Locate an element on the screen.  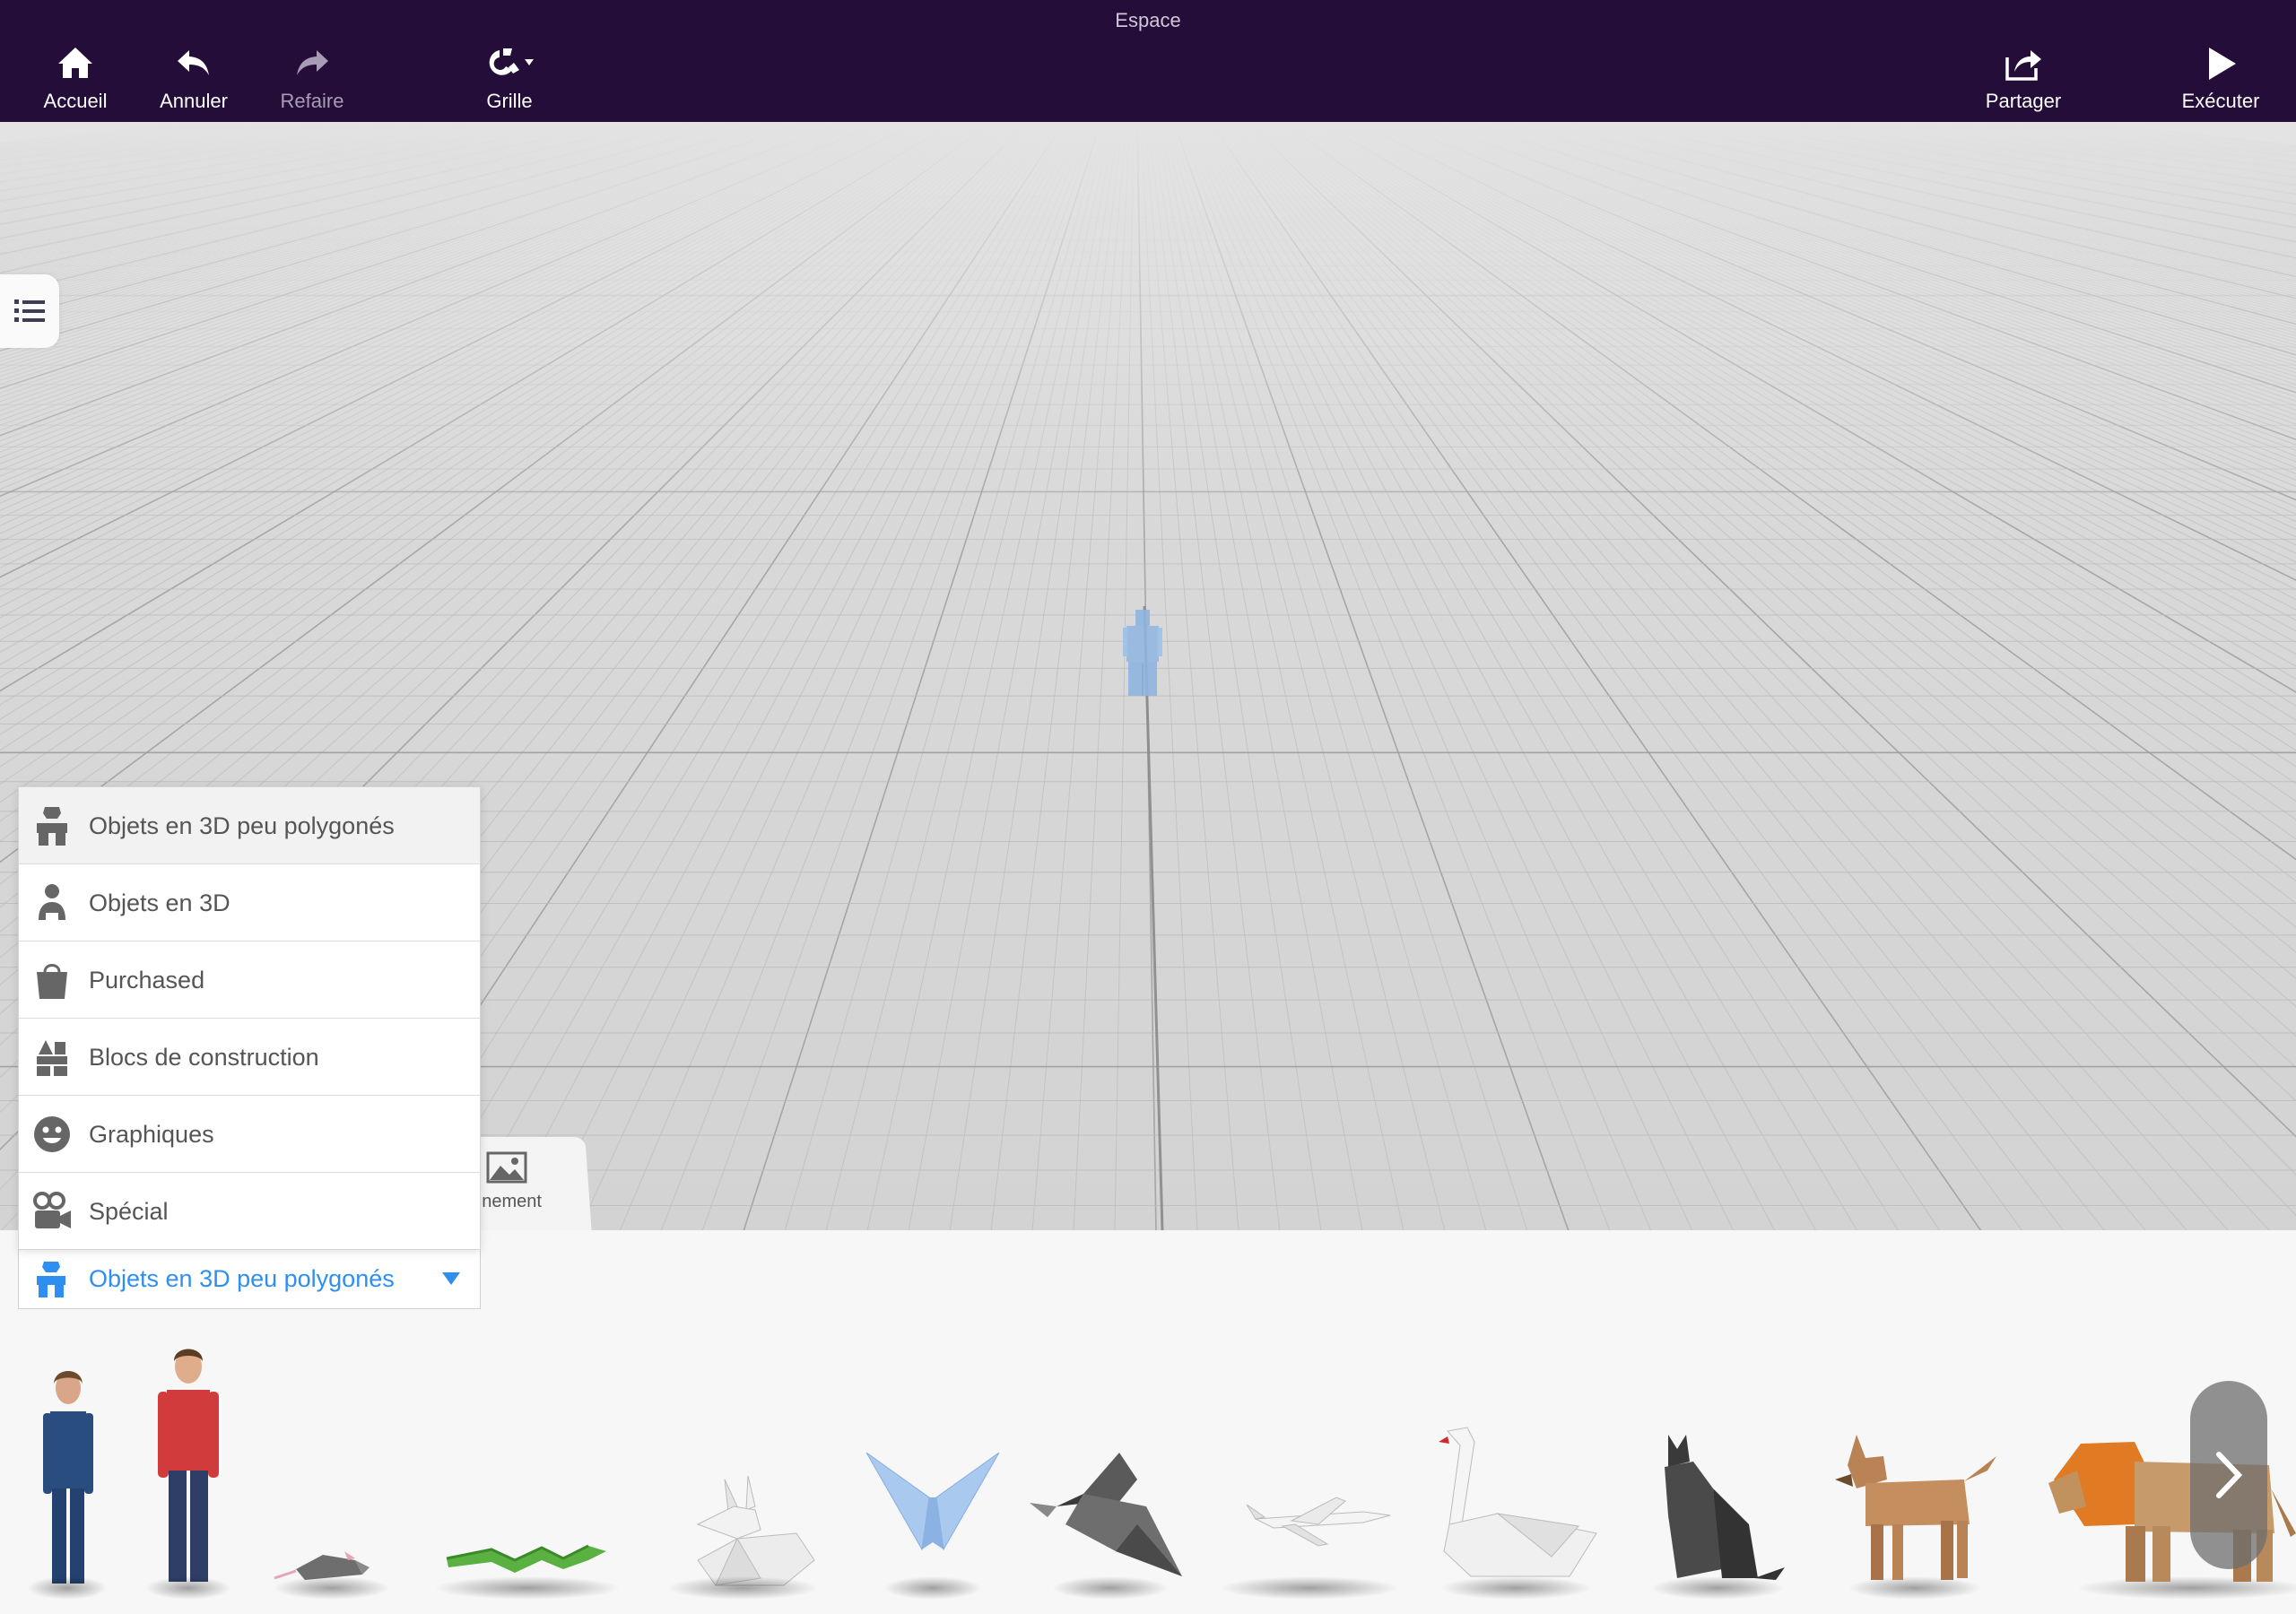
menu-item-special: Spécial is located at coordinates (249, 1211).